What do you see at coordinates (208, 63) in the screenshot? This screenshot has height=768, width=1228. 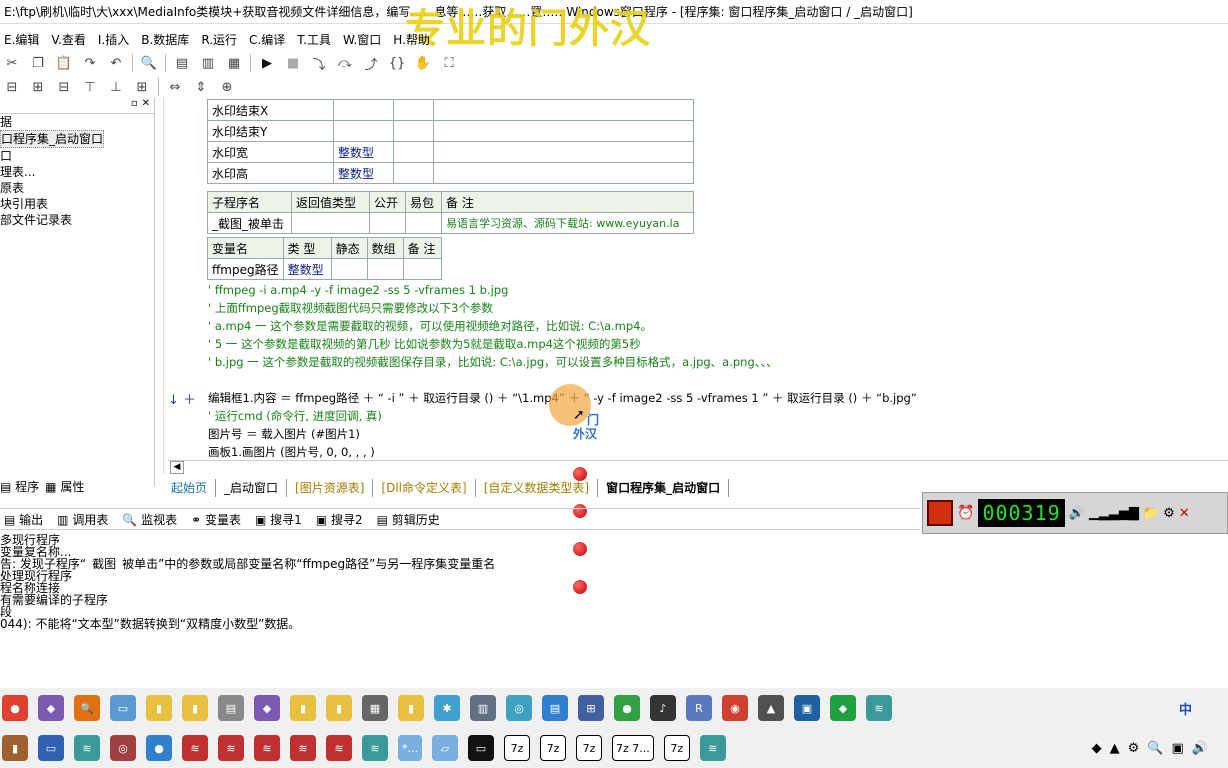 I see `layout-2-icon: ▥` at bounding box center [208, 63].